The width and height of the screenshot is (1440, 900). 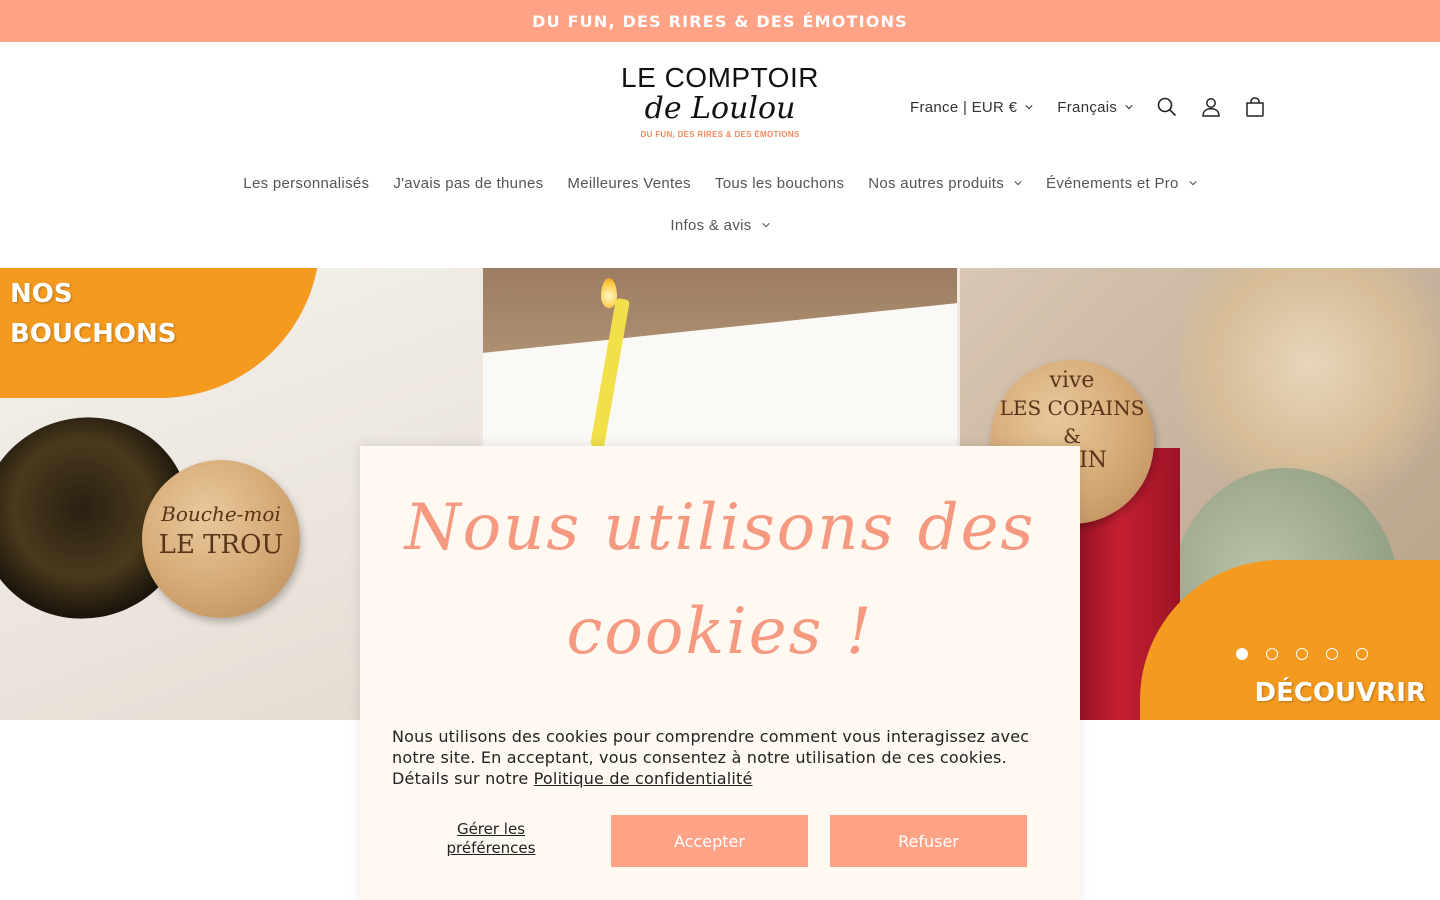 I want to click on nav-item-evenements-pro: Événements et Pro, so click(x=1121, y=183).